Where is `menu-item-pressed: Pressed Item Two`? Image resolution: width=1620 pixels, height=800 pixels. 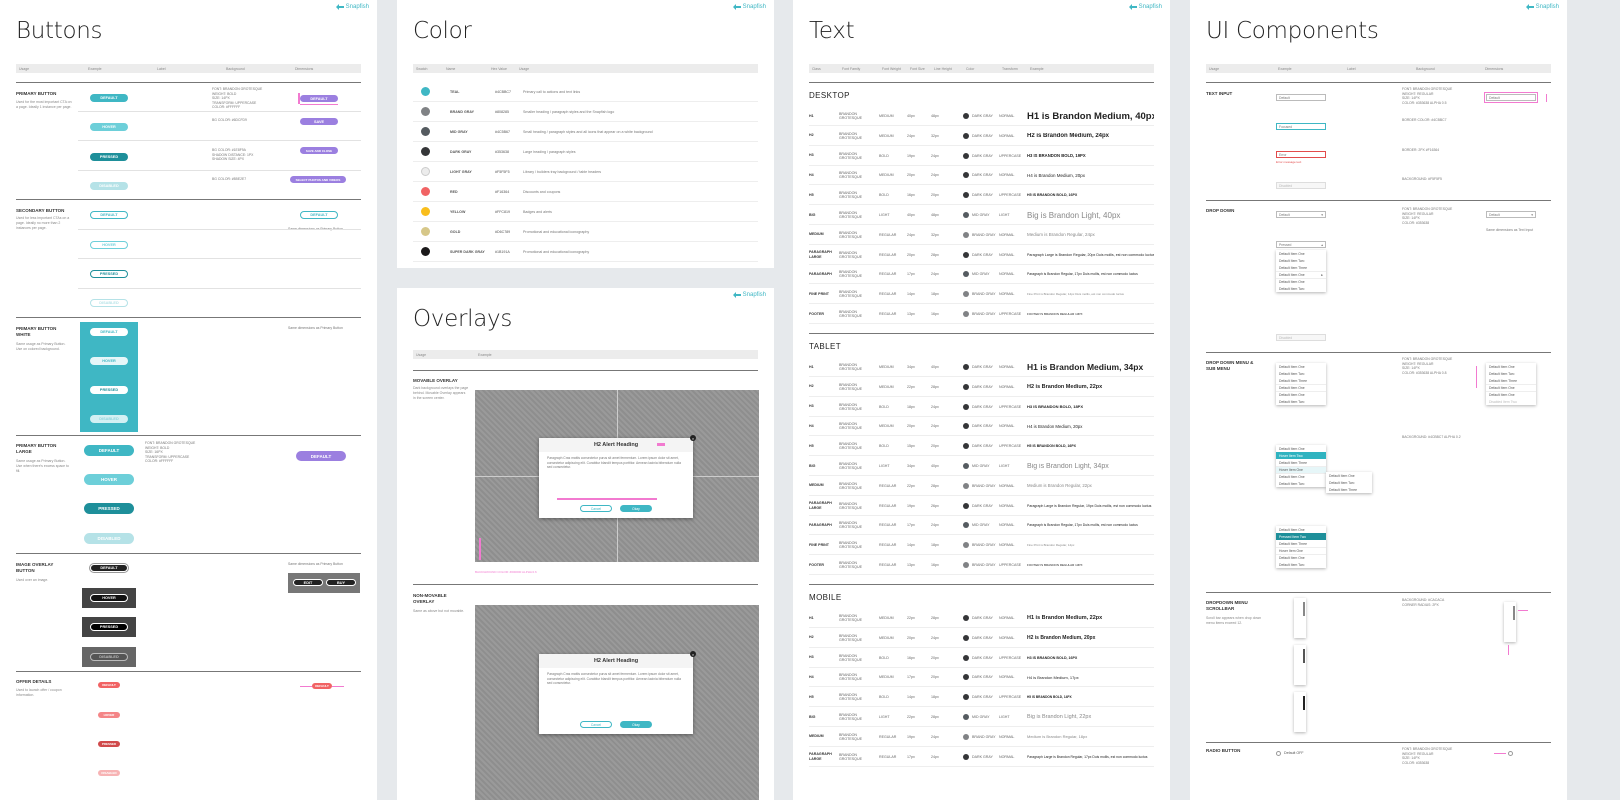
menu-item-pressed: Pressed Item Two is located at coordinates (1301, 536).